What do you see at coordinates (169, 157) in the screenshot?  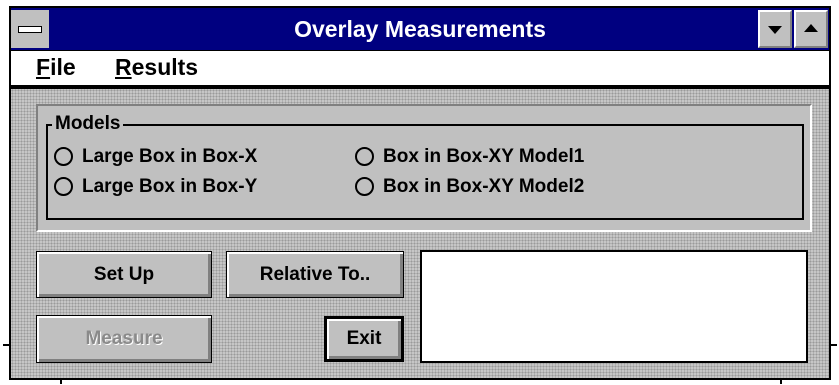 I see `radio-label-large-box-x: Large Box in Box-X` at bounding box center [169, 157].